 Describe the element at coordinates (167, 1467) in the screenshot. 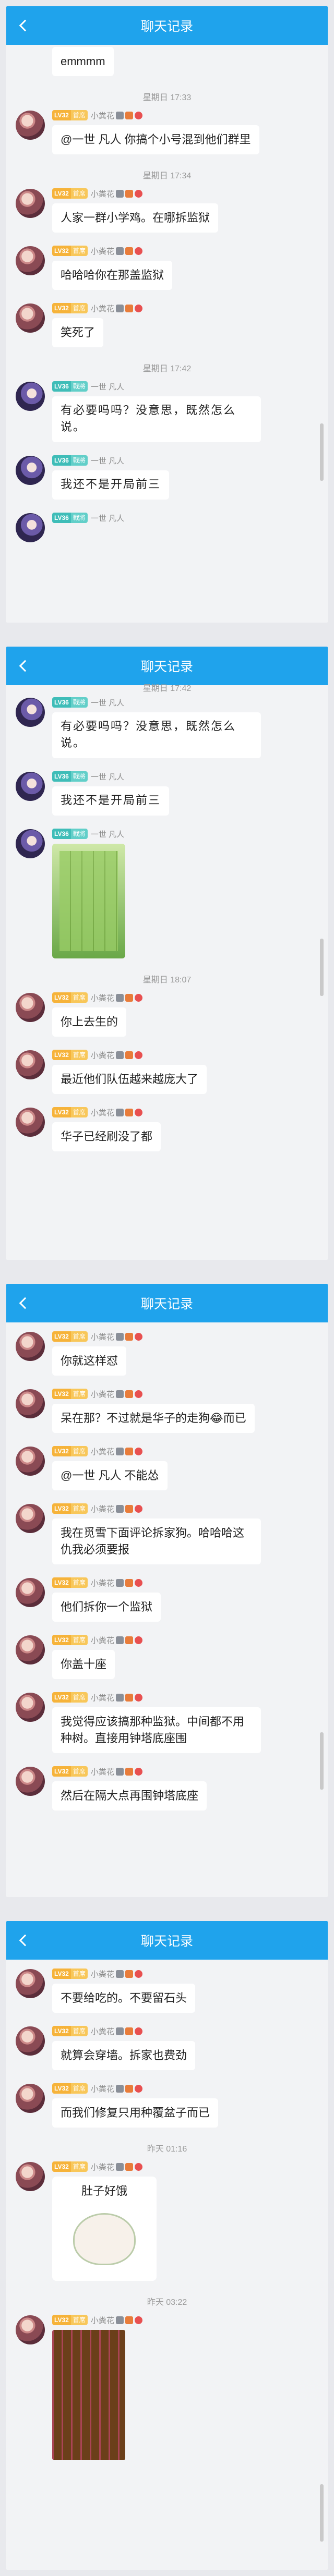

I see `message: LV32 首席 小粪花 @一世 凡人 不能怂` at that location.